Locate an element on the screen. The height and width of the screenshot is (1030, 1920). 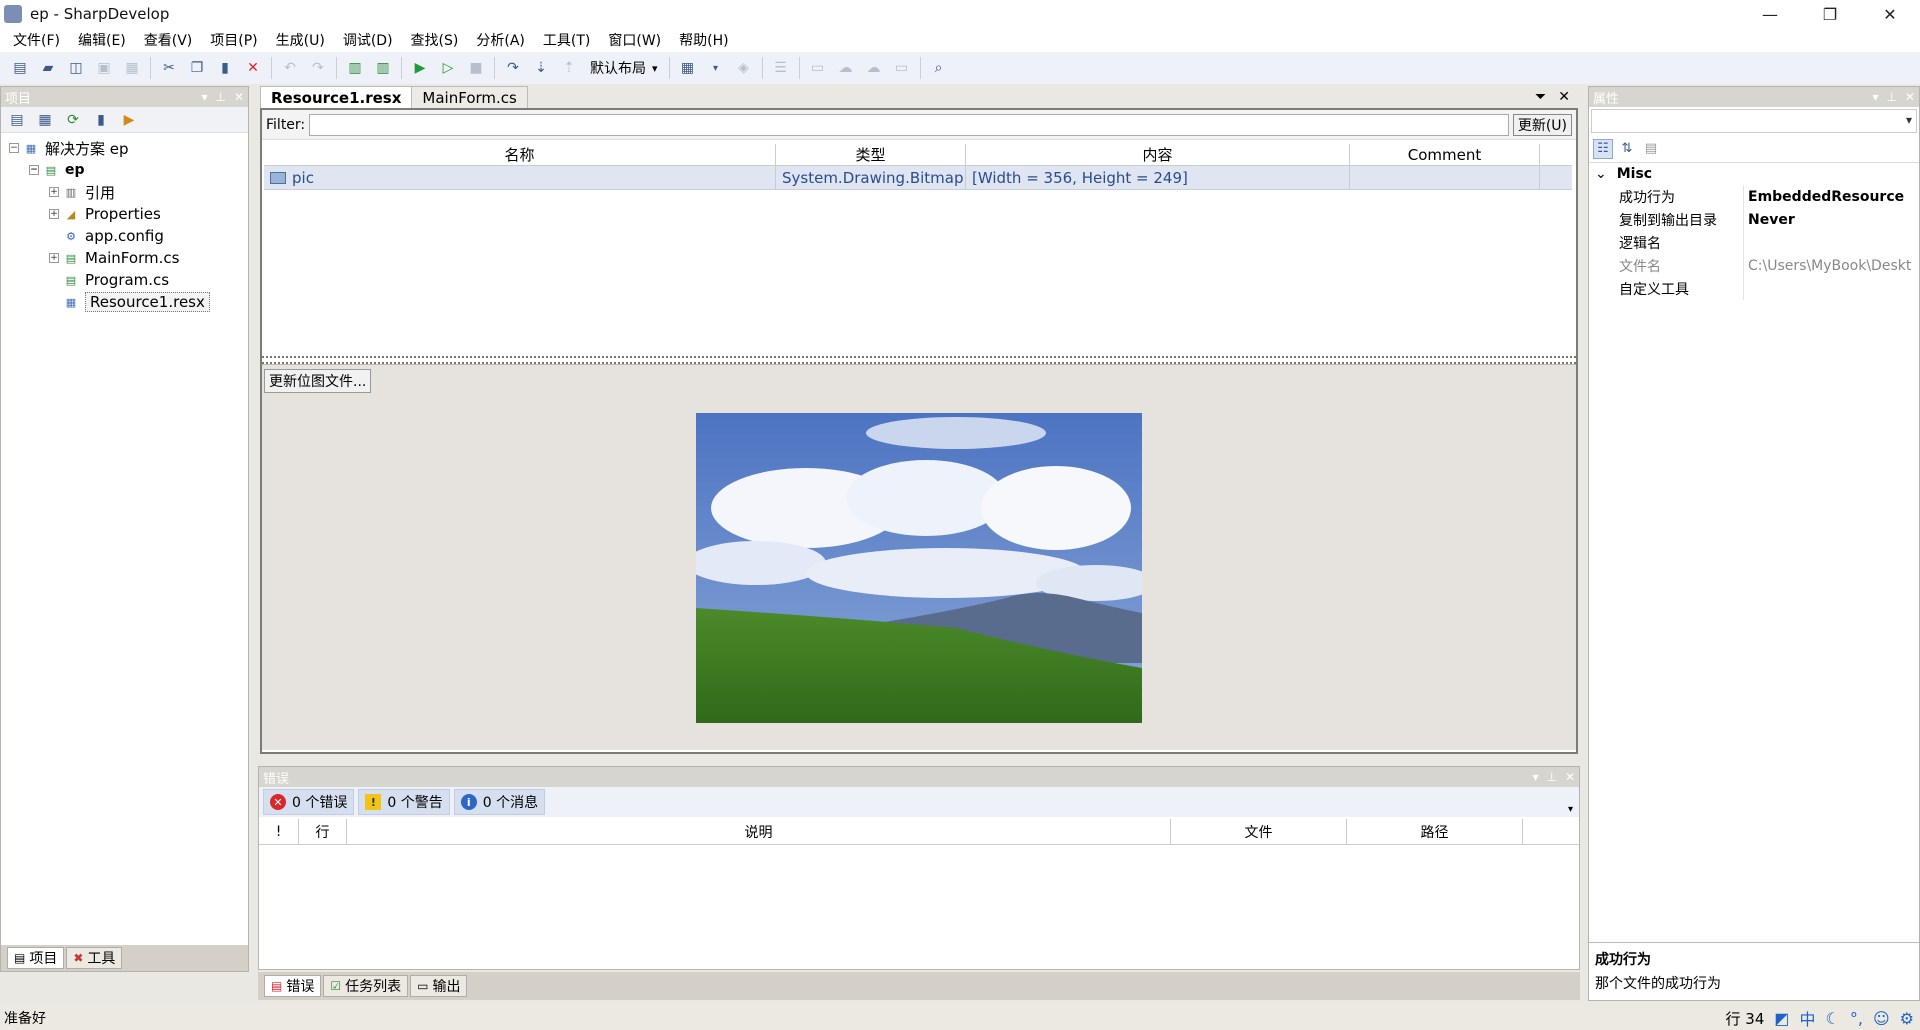
column-header-comment: Comment is located at coordinates (1445, 154).